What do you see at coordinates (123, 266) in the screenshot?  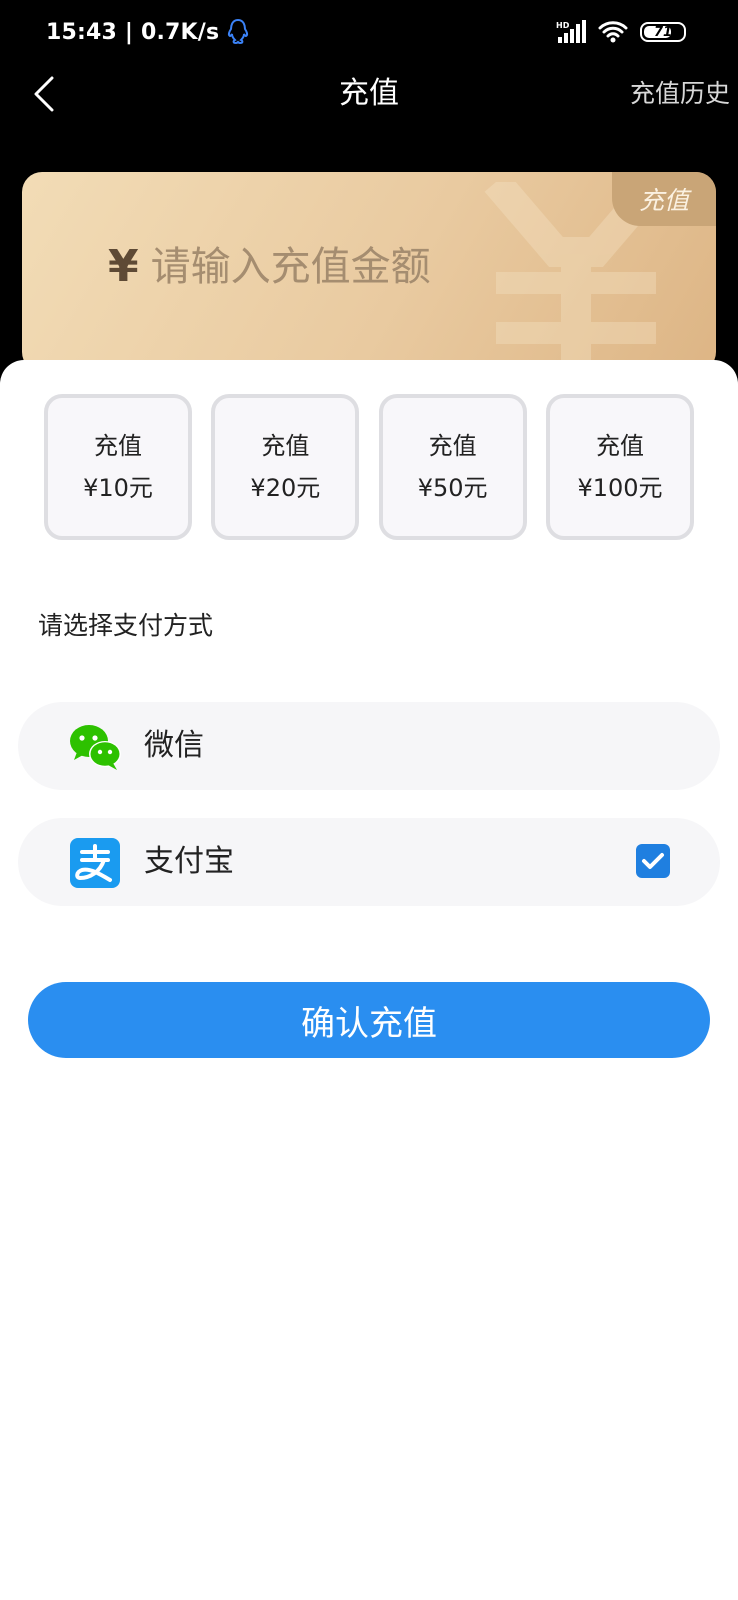 I see `currency-symbol: ¥` at bounding box center [123, 266].